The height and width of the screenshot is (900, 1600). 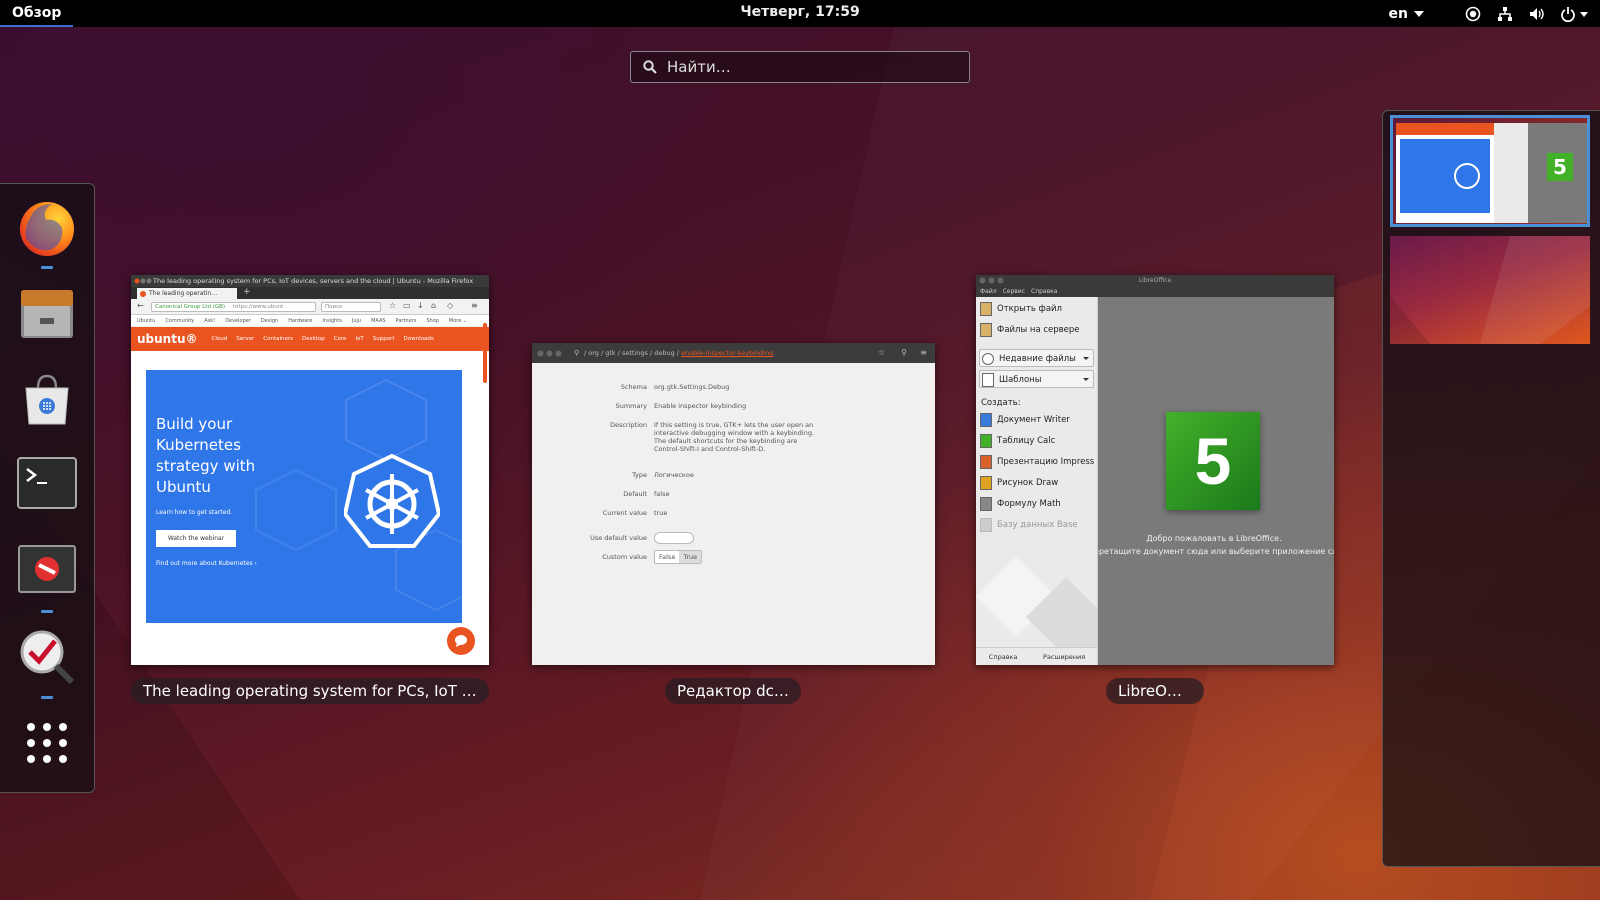 What do you see at coordinates (1026, 441) in the screenshot?
I see `create-calc-label: Таблицу Calc` at bounding box center [1026, 441].